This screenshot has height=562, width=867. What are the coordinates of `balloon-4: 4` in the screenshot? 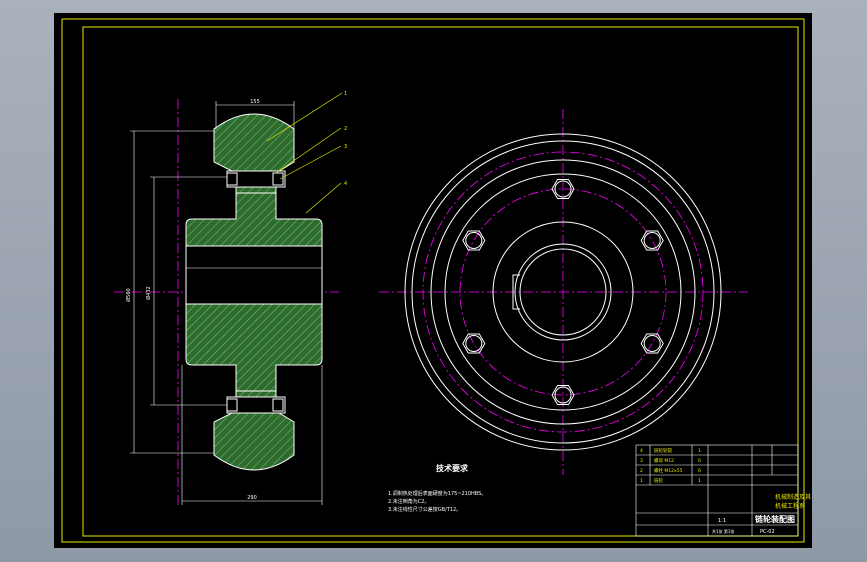 It's located at (345, 184).